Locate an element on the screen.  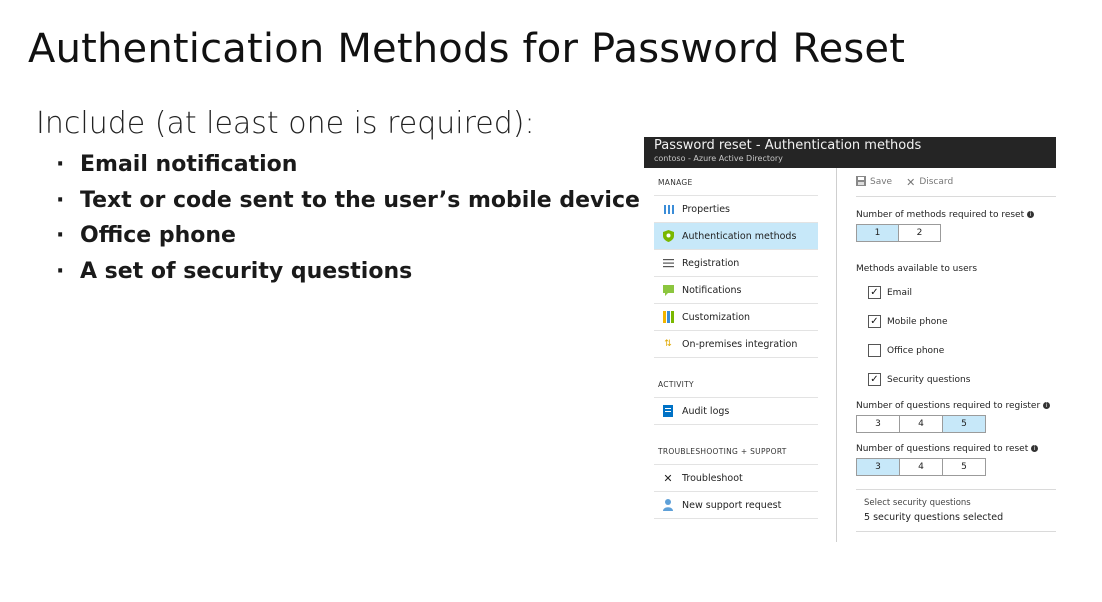
customization-icon is located at coordinates (668, 317).